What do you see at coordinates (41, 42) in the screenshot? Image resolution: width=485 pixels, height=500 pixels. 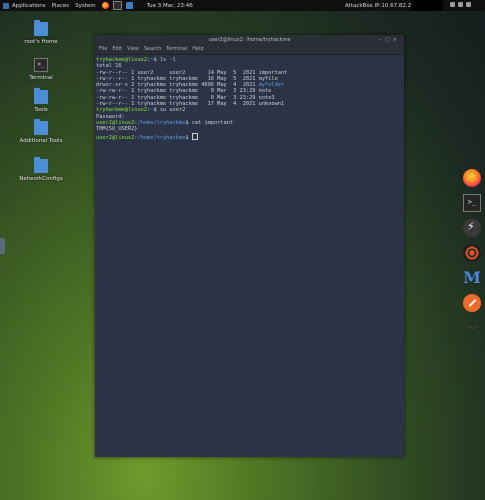 I see `desktop-icon-label: root's Home` at bounding box center [41, 42].